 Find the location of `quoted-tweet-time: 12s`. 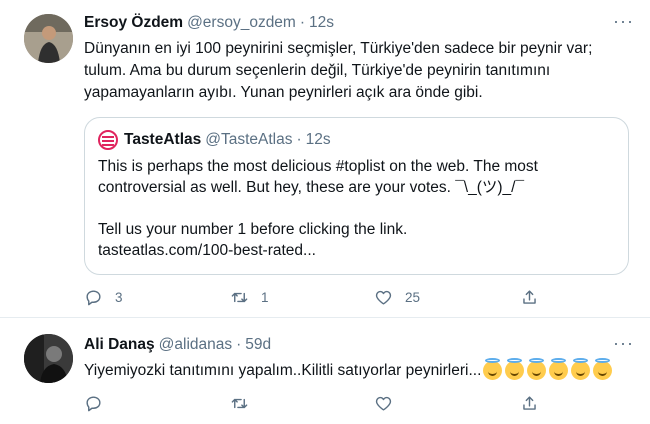

quoted-tweet-time: 12s is located at coordinates (318, 139).